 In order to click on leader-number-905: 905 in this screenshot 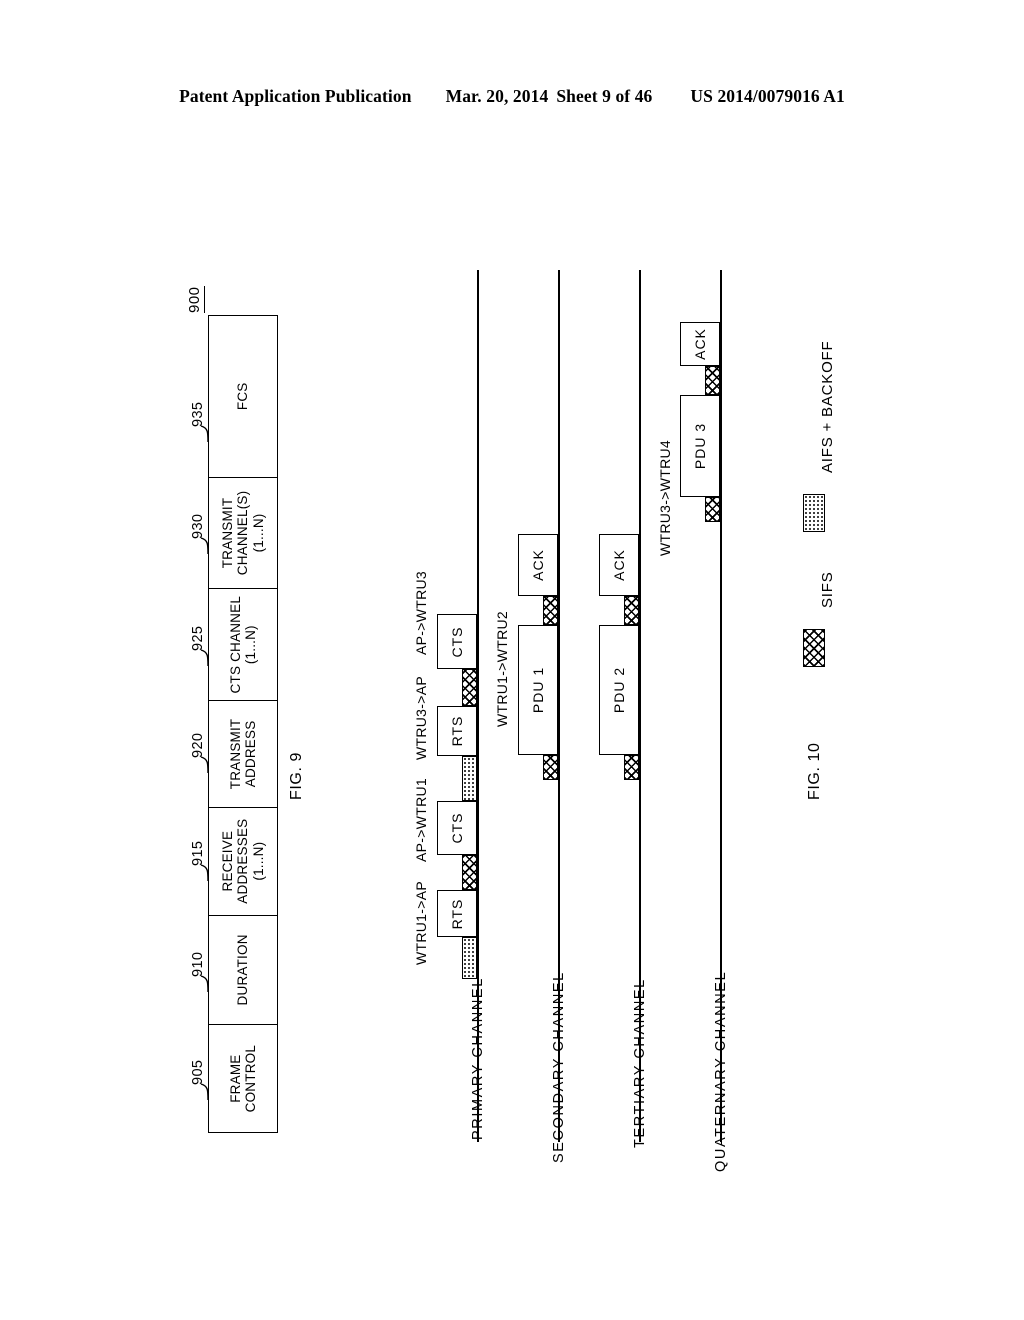, I will do `click(198, 1072)`.